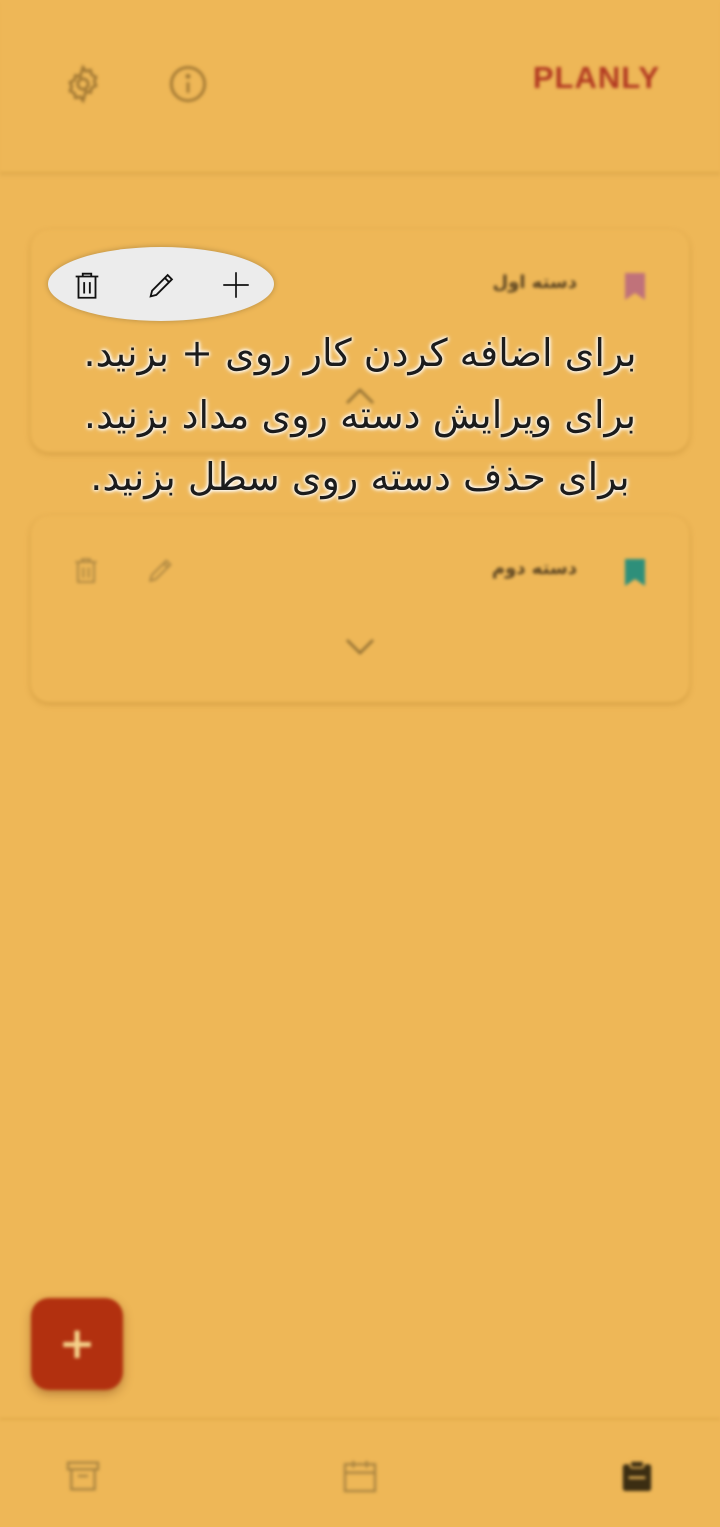 Image resolution: width=720 pixels, height=1527 pixels. I want to click on category-title: دسته دوم, so click(534, 568).